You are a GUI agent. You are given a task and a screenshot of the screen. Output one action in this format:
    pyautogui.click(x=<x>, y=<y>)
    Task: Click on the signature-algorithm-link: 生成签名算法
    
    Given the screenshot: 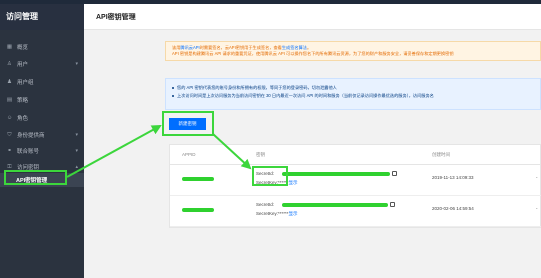 What is the action you would take?
    pyautogui.click(x=294, y=47)
    